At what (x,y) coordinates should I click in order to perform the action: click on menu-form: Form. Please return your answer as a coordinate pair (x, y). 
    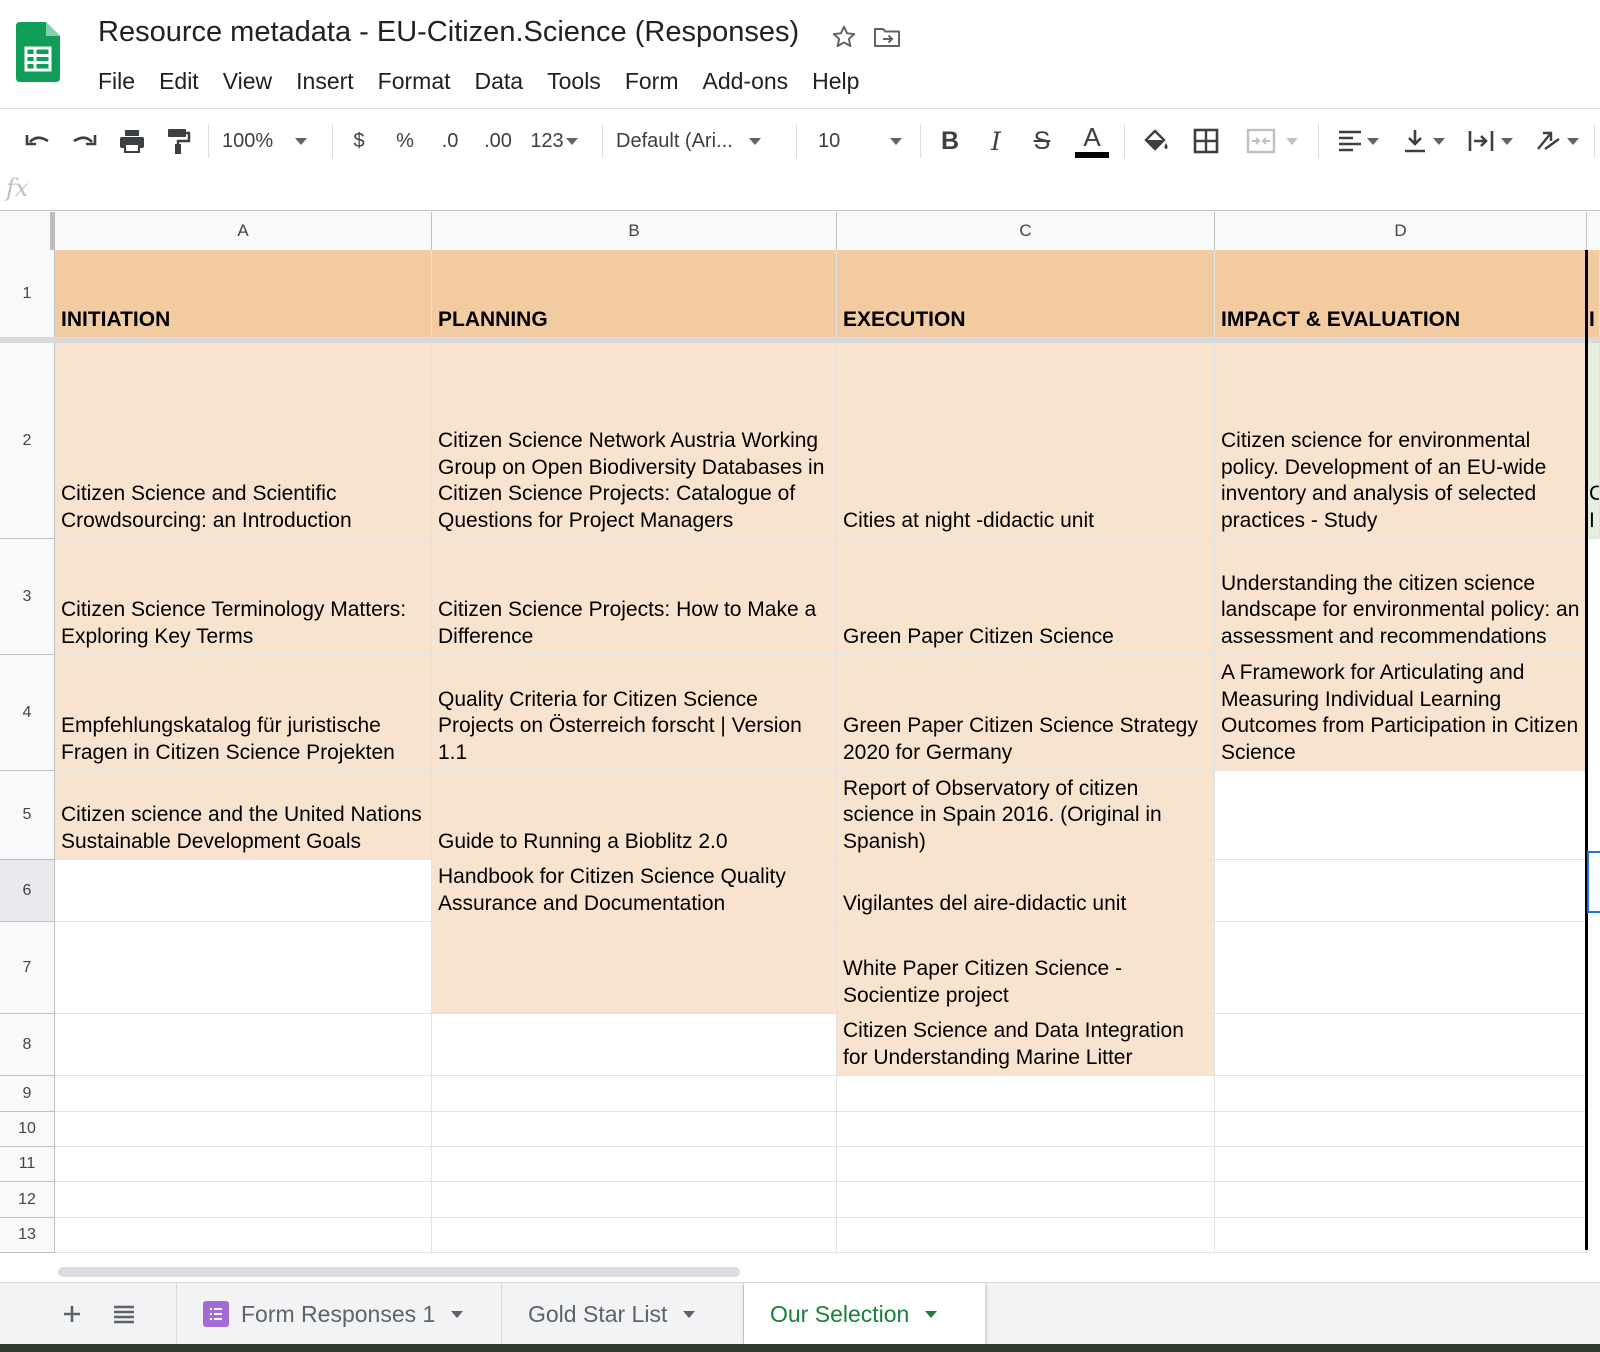
    Looking at the image, I should click on (652, 81).